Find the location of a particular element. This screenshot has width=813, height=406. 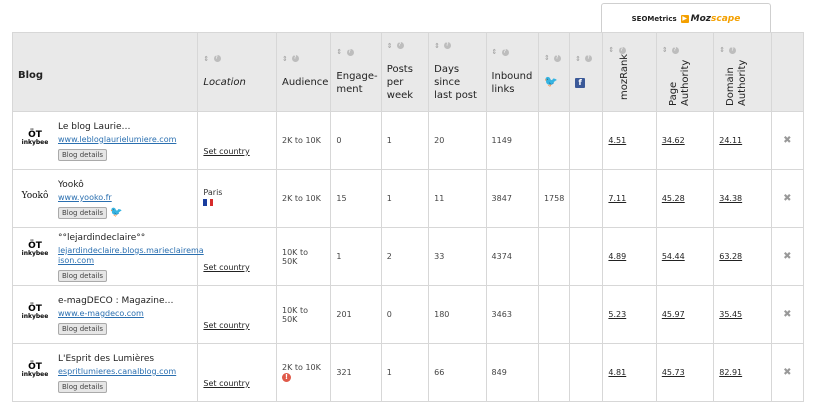

col-mozrank-label: mozRank is located at coordinates (625, 76).